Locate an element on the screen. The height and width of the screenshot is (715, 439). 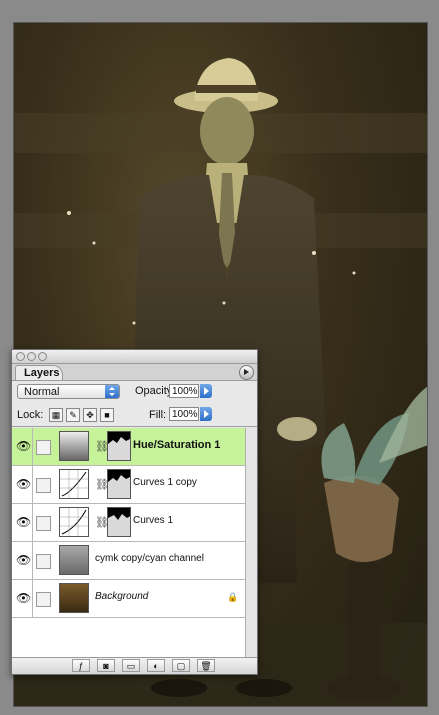
fill-arrow-icon is located at coordinates (206, 414).